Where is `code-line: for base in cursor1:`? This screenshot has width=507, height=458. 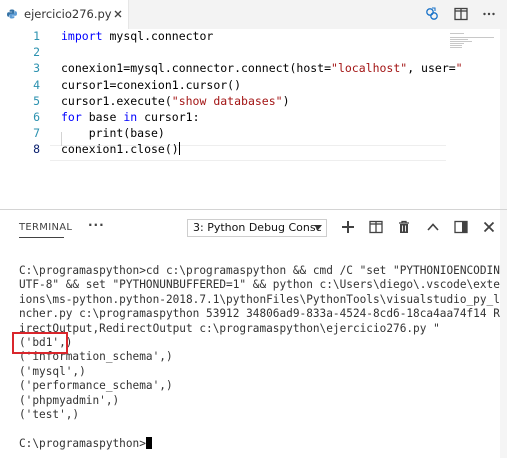
code-line: for base in cursor1: is located at coordinates (130, 117).